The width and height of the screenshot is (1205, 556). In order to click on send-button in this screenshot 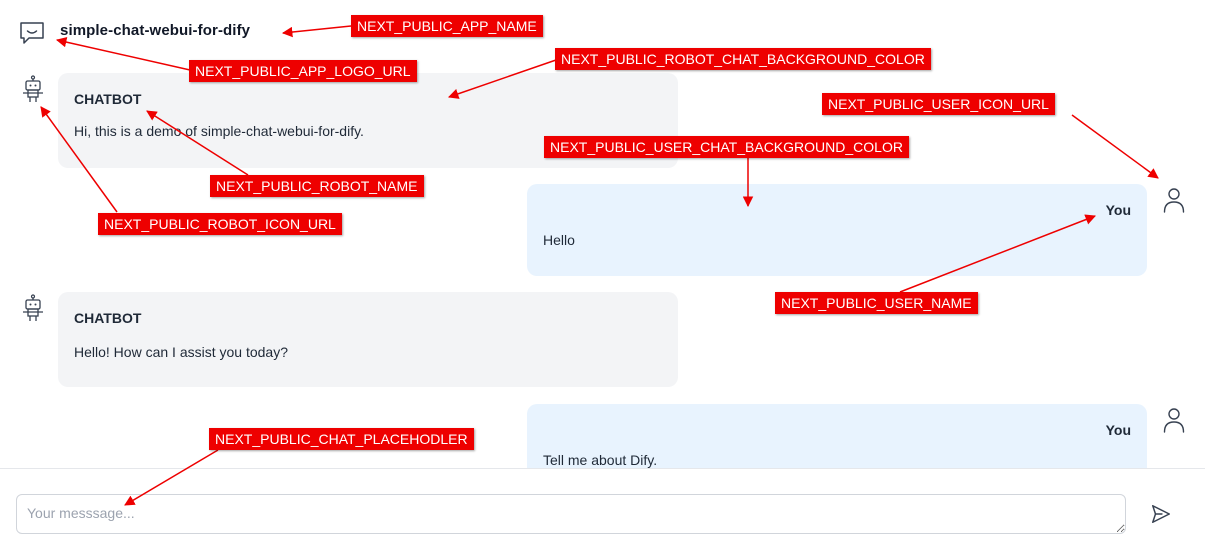, I will do `click(1161, 515)`.